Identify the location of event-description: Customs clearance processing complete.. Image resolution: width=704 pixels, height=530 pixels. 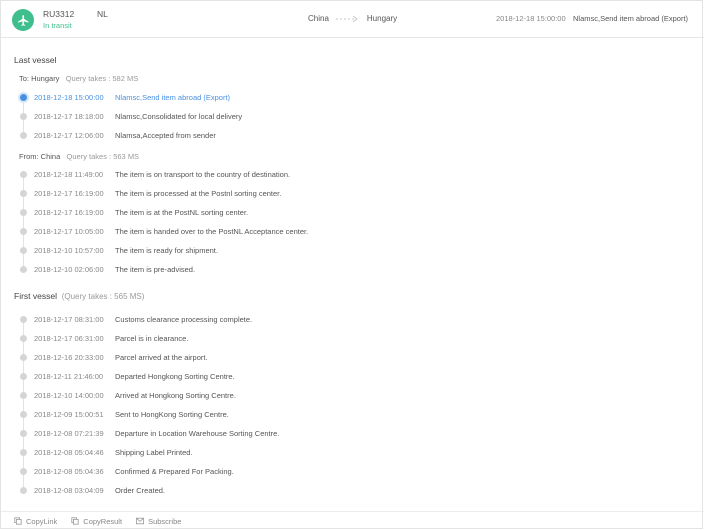
(184, 319).